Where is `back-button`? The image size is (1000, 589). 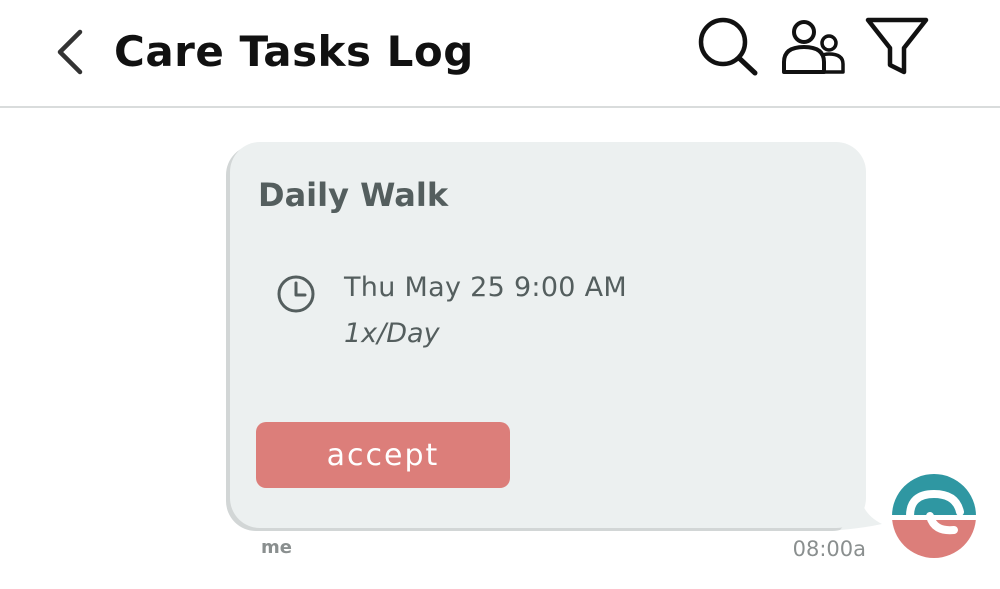
back-button is located at coordinates (72, 52).